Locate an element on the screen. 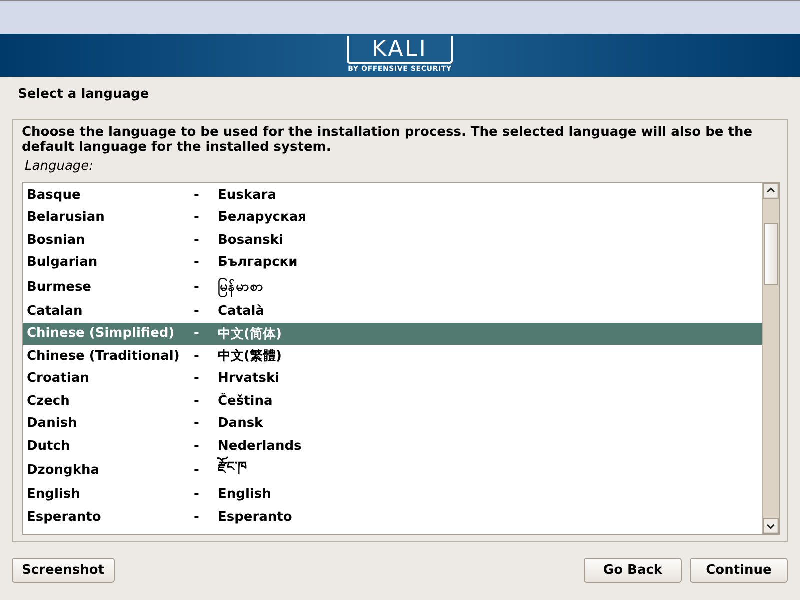 This screenshot has width=800, height=600. scroll-thumb is located at coordinates (771, 254).